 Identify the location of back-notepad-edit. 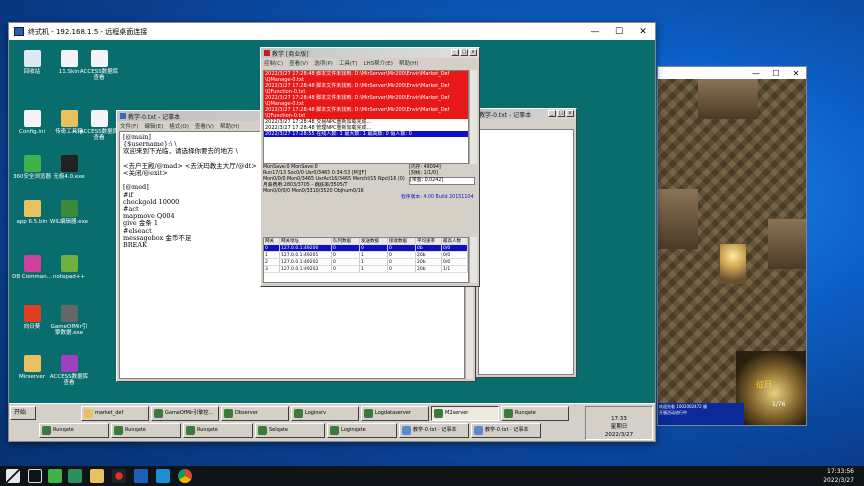
(526, 252).